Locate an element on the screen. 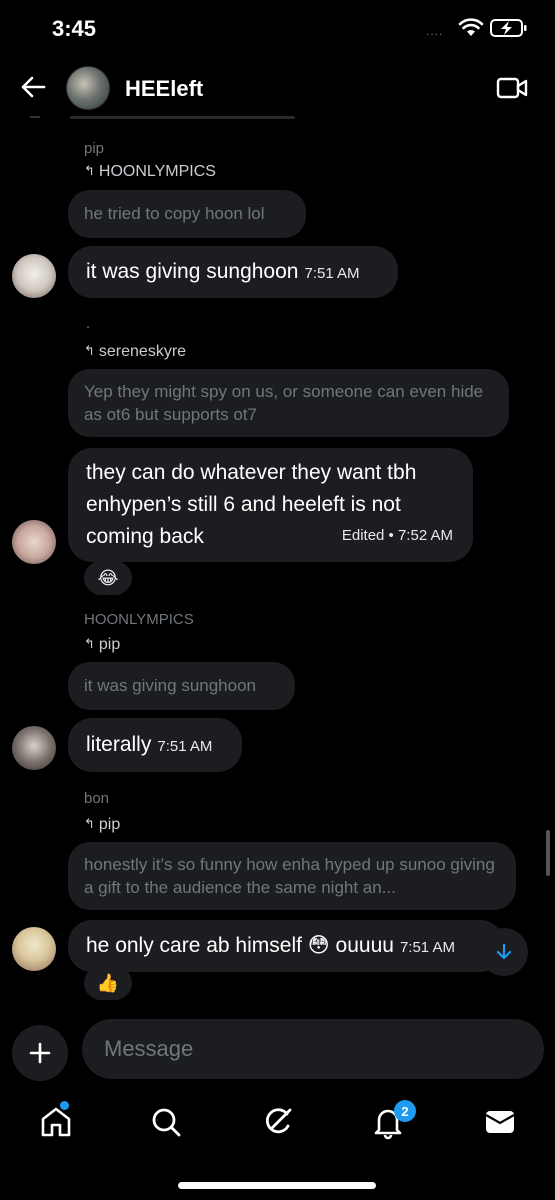 This screenshot has width=555, height=1200. message-bubble: literally 7:51 AM is located at coordinates (155, 745).